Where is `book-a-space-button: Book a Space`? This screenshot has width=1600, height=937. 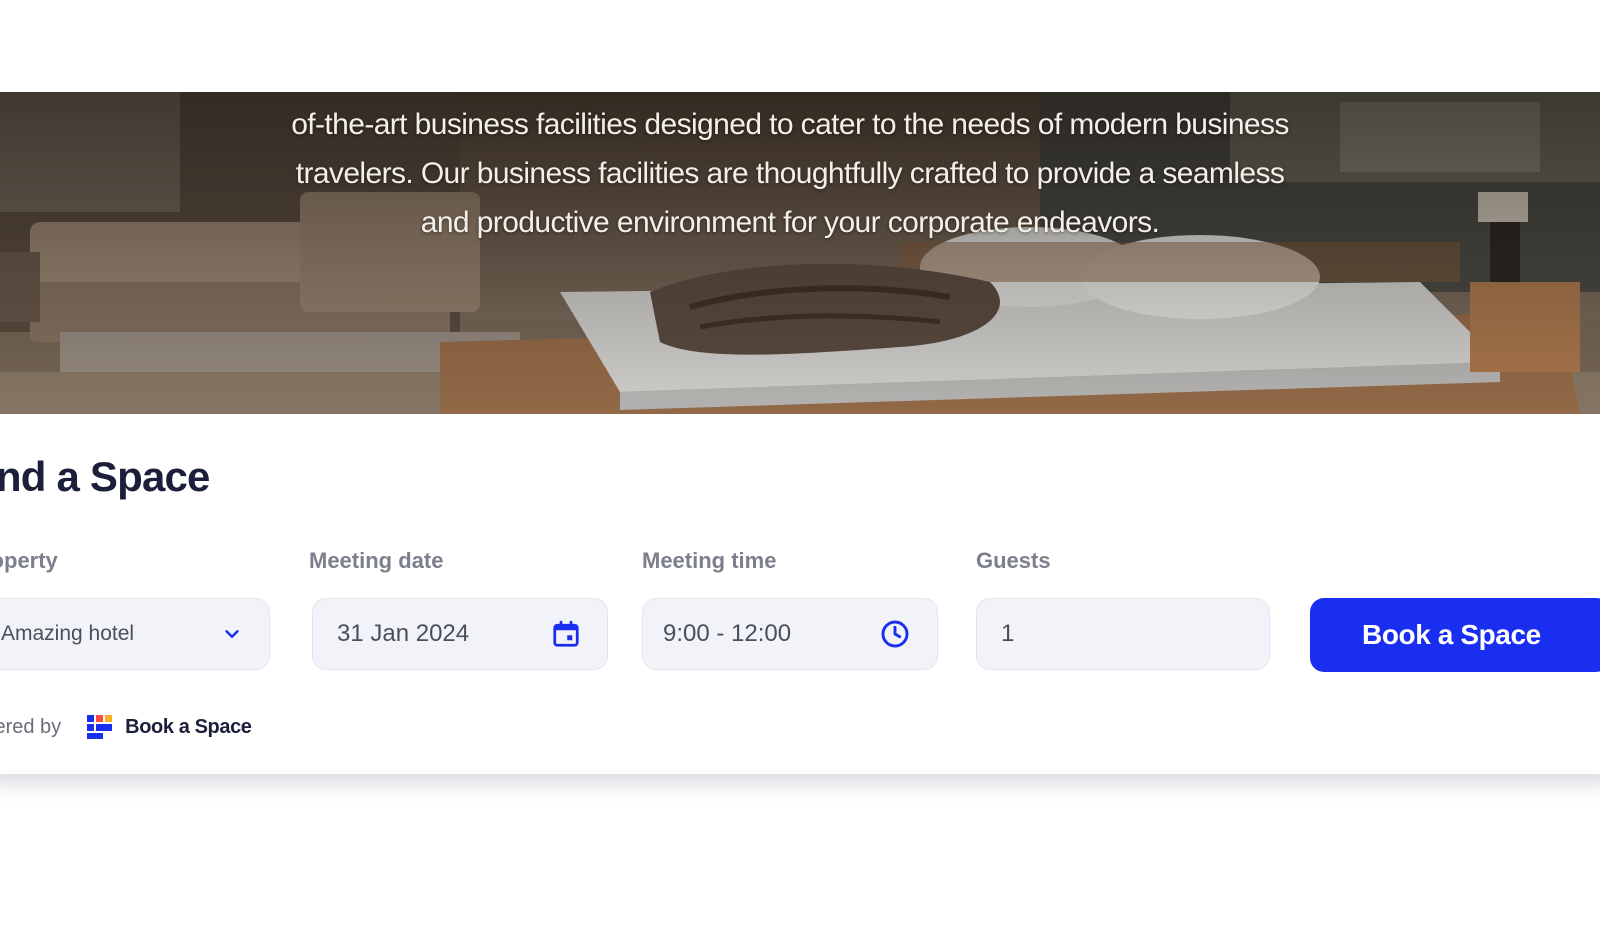 book-a-space-button: Book a Space is located at coordinates (1455, 635).